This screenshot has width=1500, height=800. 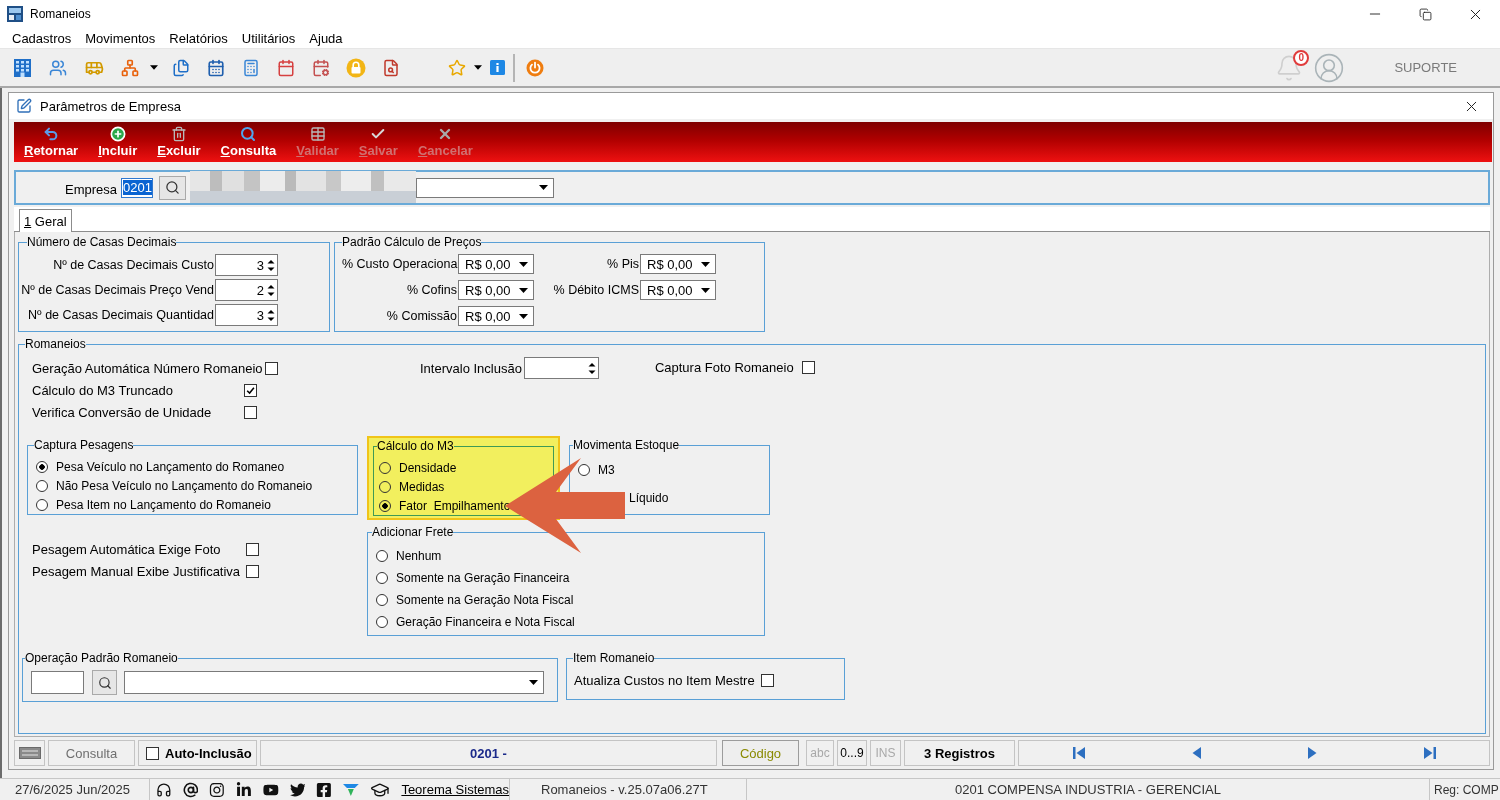 What do you see at coordinates (422, 486) in the screenshot?
I see `option-label: Medidas` at bounding box center [422, 486].